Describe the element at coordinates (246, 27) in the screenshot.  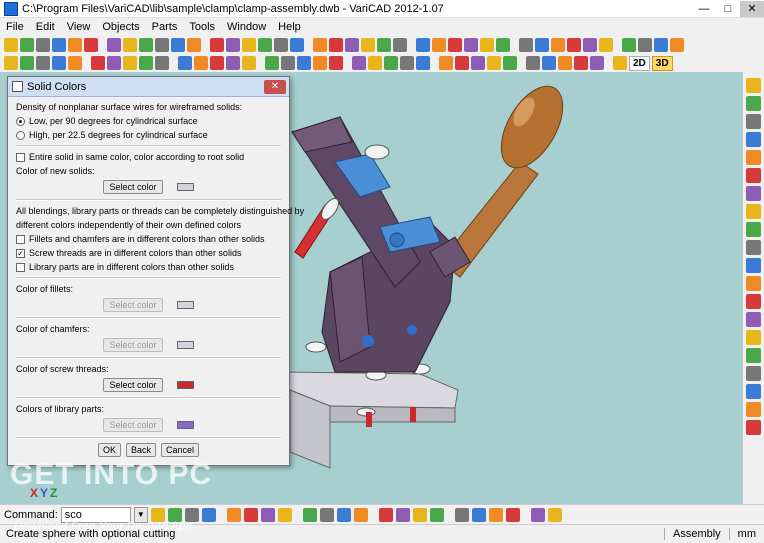
I see `menu-window: Window` at that location.